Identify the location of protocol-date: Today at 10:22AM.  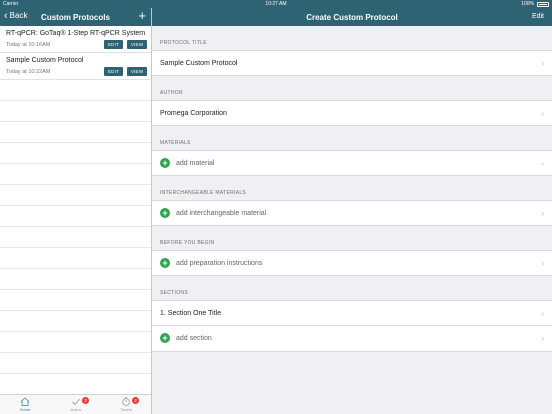
(28, 72).